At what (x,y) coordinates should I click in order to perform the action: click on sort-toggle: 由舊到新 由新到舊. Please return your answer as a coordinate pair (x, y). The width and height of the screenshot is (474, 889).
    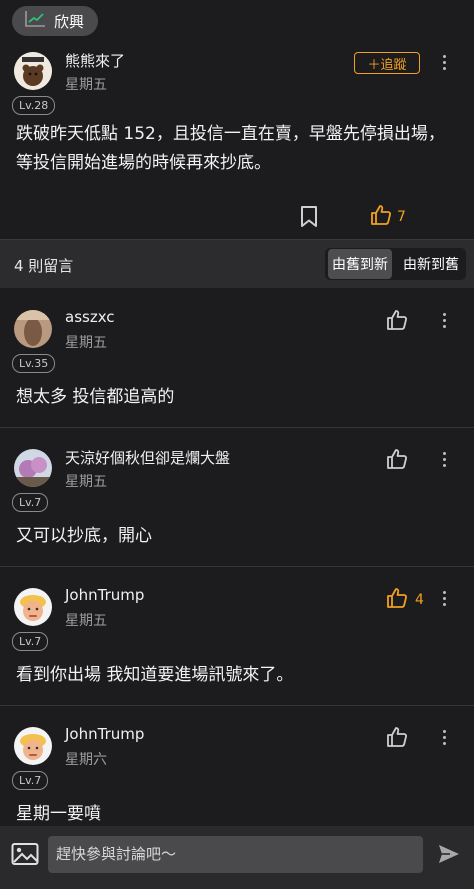
    Looking at the image, I should click on (395, 264).